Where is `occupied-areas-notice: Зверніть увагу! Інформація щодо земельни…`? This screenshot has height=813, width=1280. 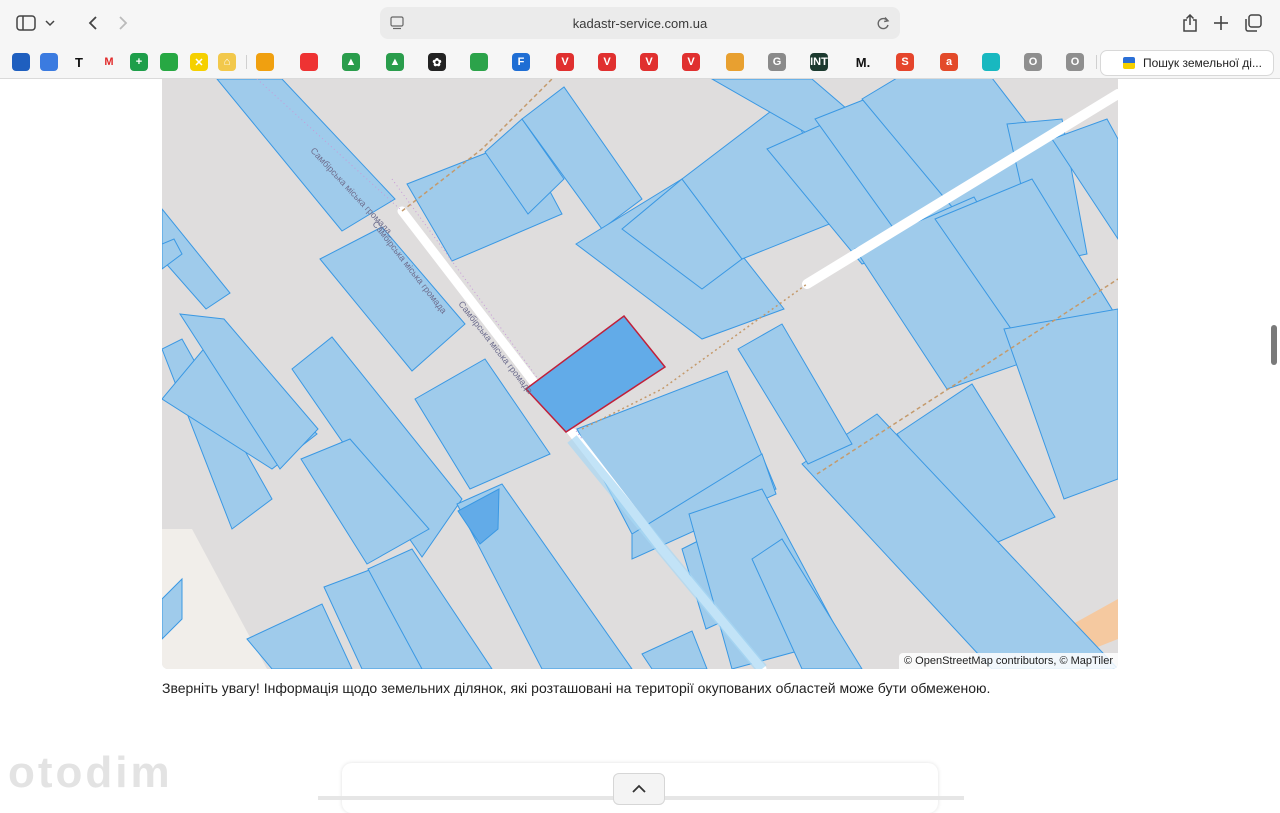
occupied-areas-notice: Зверніть увагу! Інформація щодо земельни… is located at coordinates (576, 688).